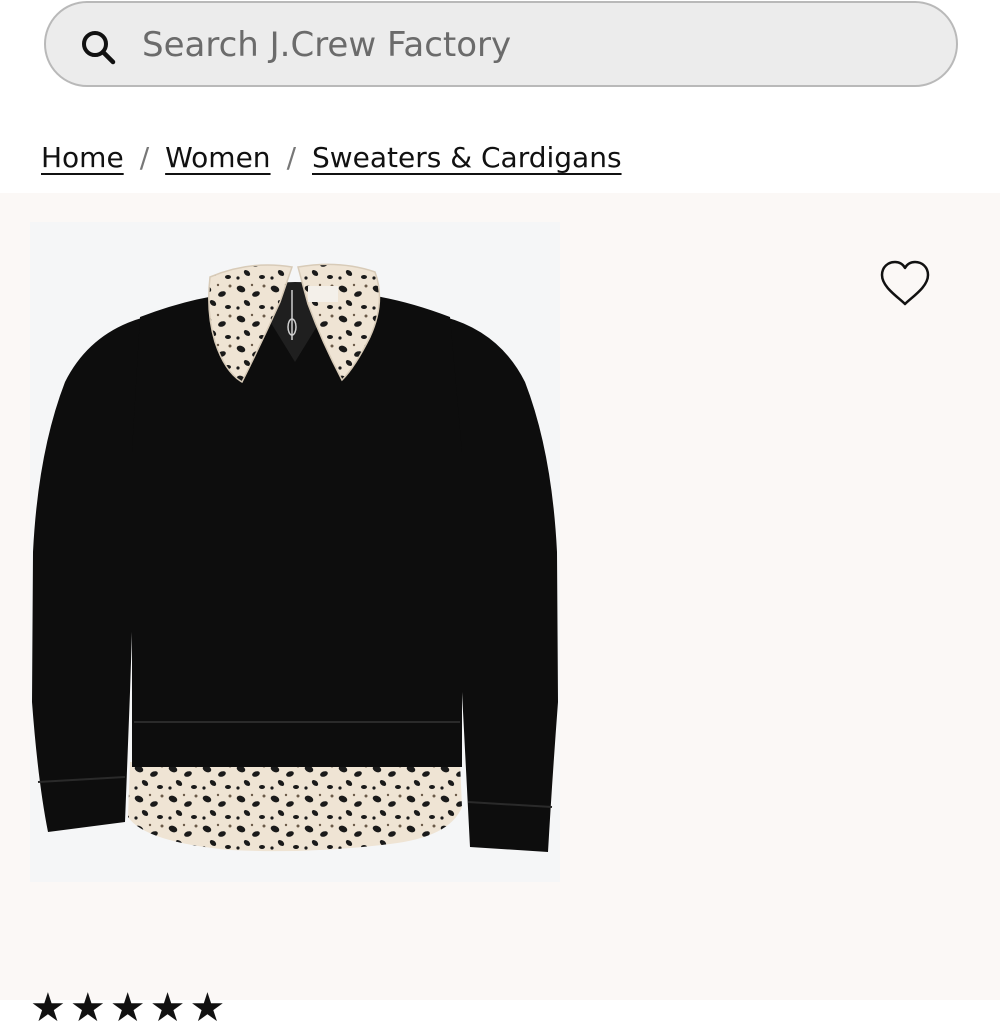 This screenshot has height=1031, width=1000. Describe the element at coordinates (99, 48) in the screenshot. I see `search-icon` at that location.